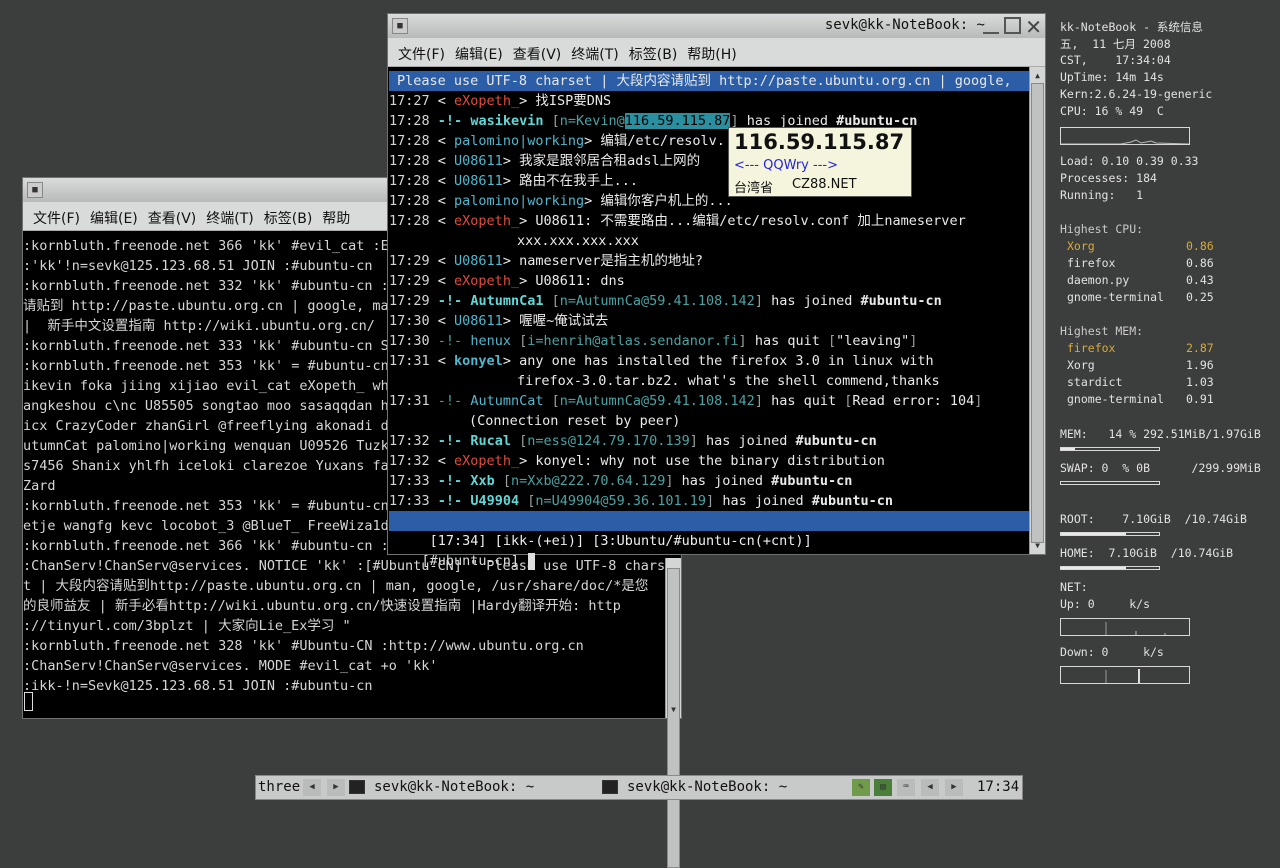  What do you see at coordinates (1033, 27) in the screenshot?
I see `close-icon: ✕` at bounding box center [1033, 27].